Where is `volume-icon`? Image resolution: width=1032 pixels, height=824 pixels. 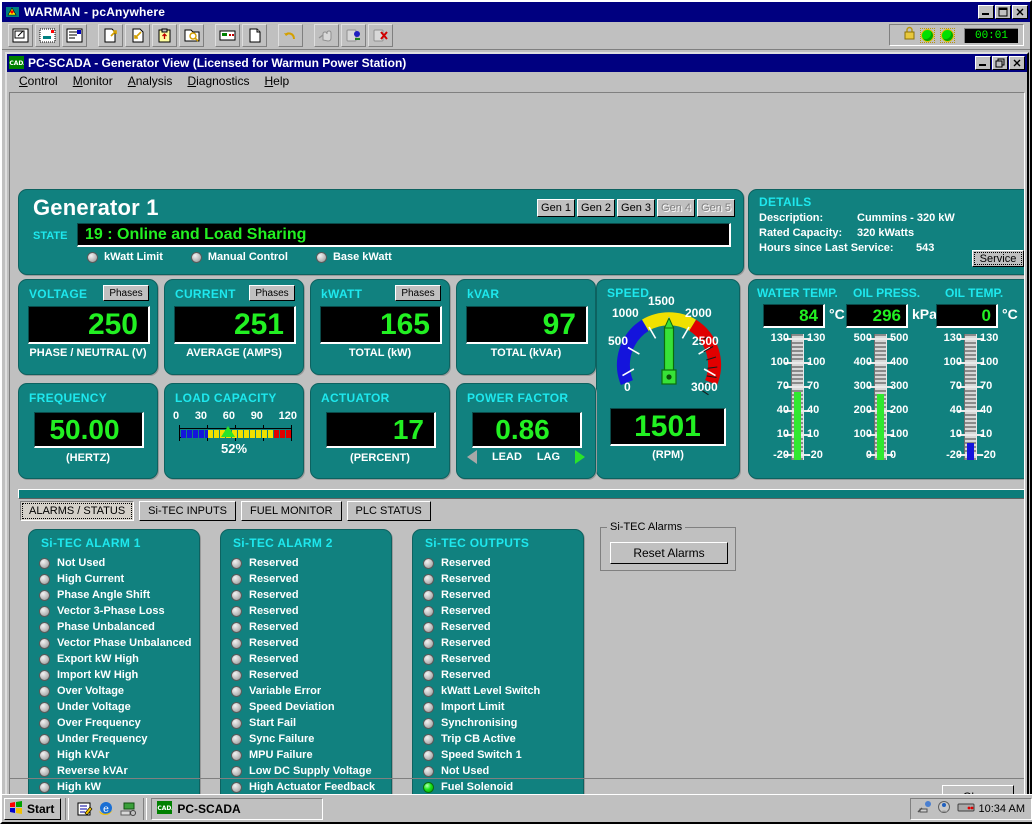 volume-icon is located at coordinates (945, 808).